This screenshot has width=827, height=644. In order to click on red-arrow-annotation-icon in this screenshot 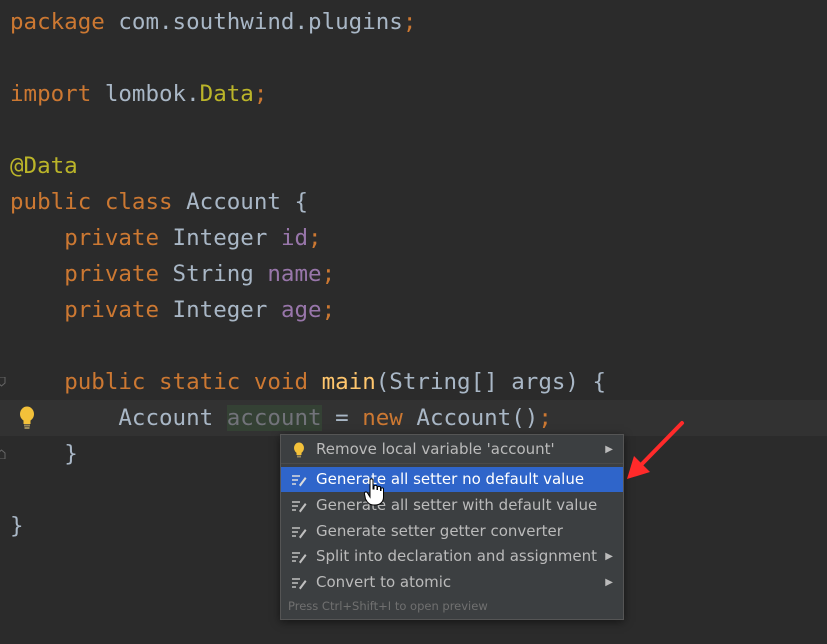, I will do `click(655, 450)`.